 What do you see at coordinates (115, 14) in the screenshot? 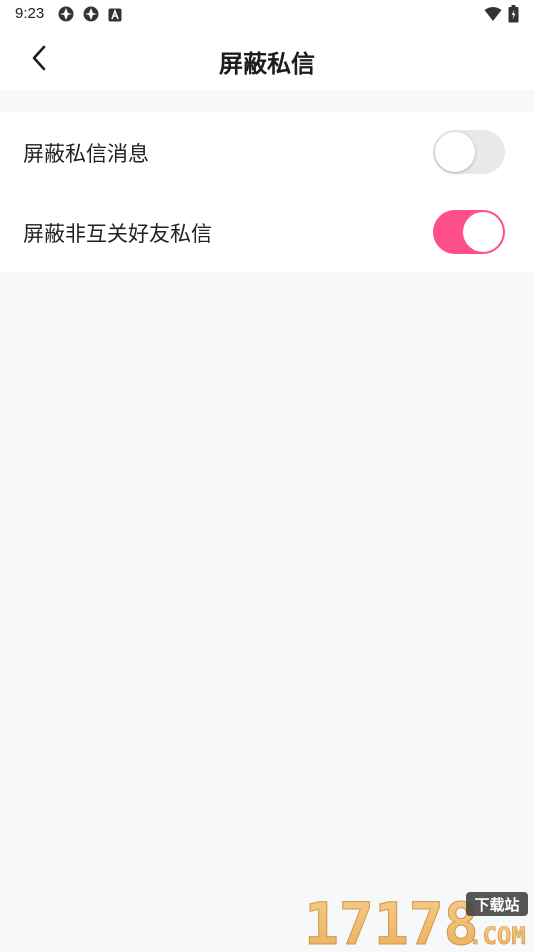
I see `keyboard-a-icon` at bounding box center [115, 14].